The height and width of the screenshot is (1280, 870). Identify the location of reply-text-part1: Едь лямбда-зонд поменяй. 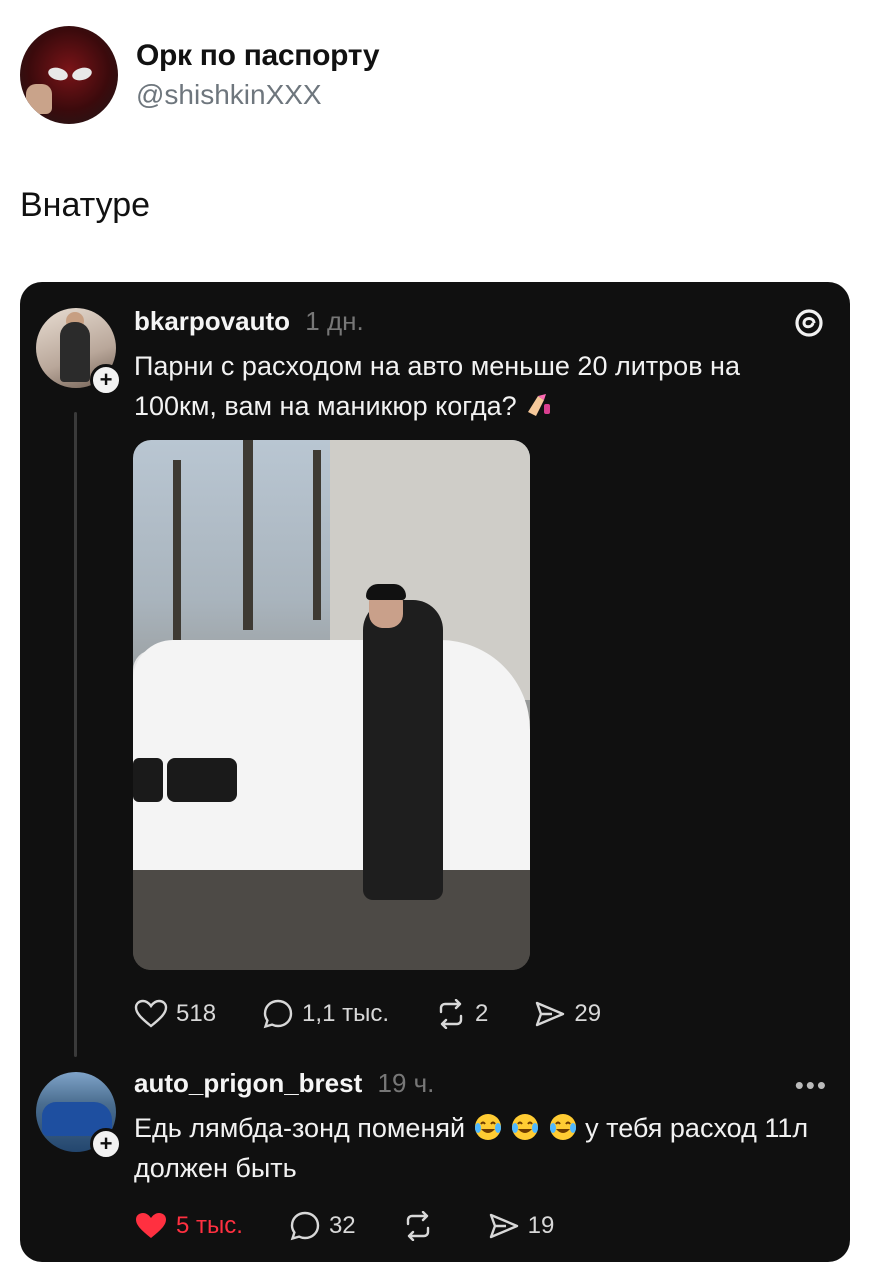
(300, 1128).